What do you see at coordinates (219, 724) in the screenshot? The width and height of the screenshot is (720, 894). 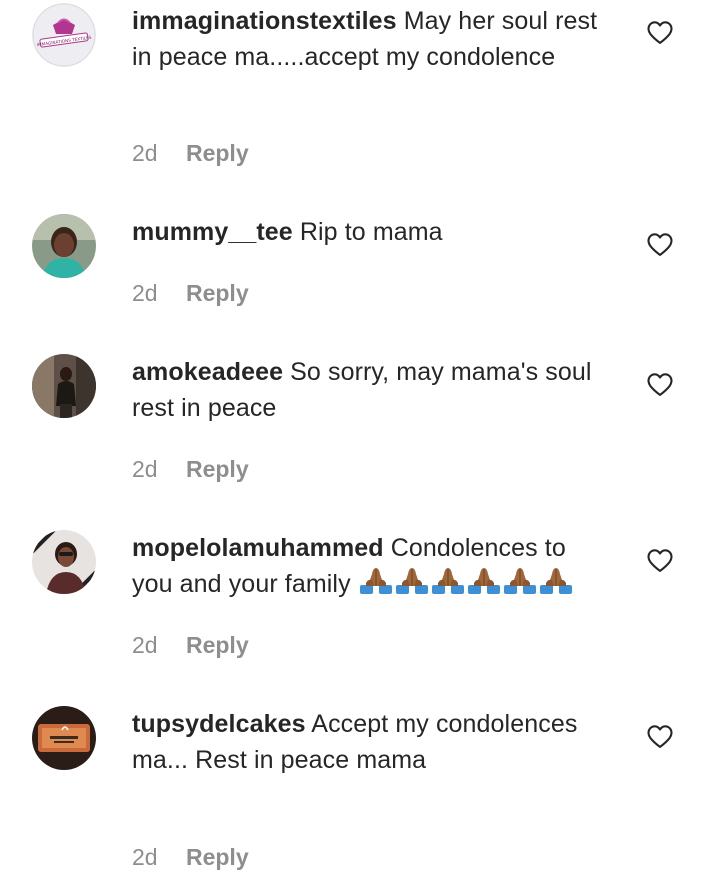 I see `comment-username: tupsydelcakes` at bounding box center [219, 724].